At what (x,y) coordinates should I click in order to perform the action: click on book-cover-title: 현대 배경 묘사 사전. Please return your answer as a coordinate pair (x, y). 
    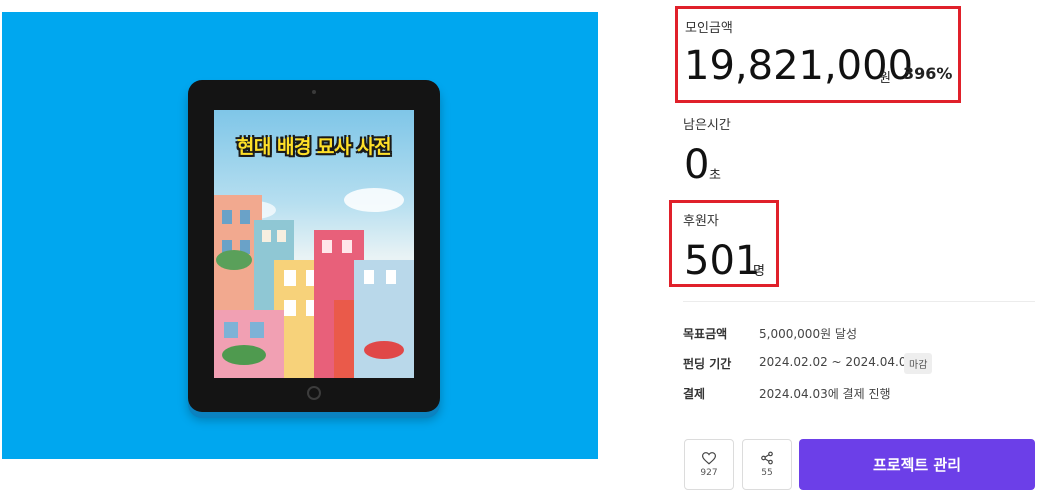
    Looking at the image, I should click on (314, 147).